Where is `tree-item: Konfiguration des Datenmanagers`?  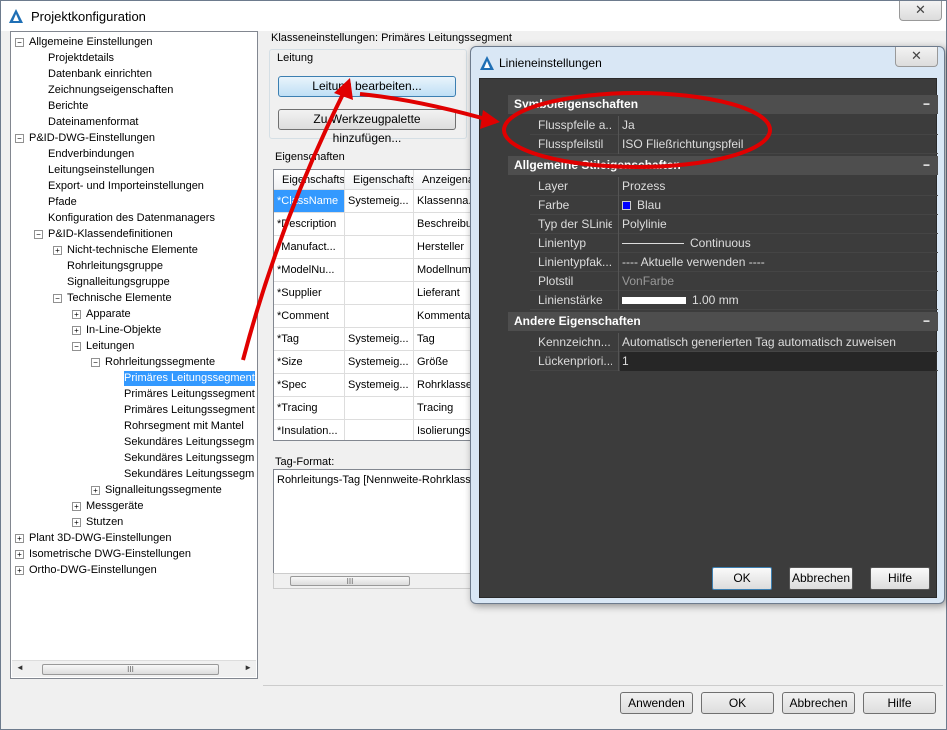
tree-item: Konfiguration des Datenmanagers is located at coordinates (131, 218).